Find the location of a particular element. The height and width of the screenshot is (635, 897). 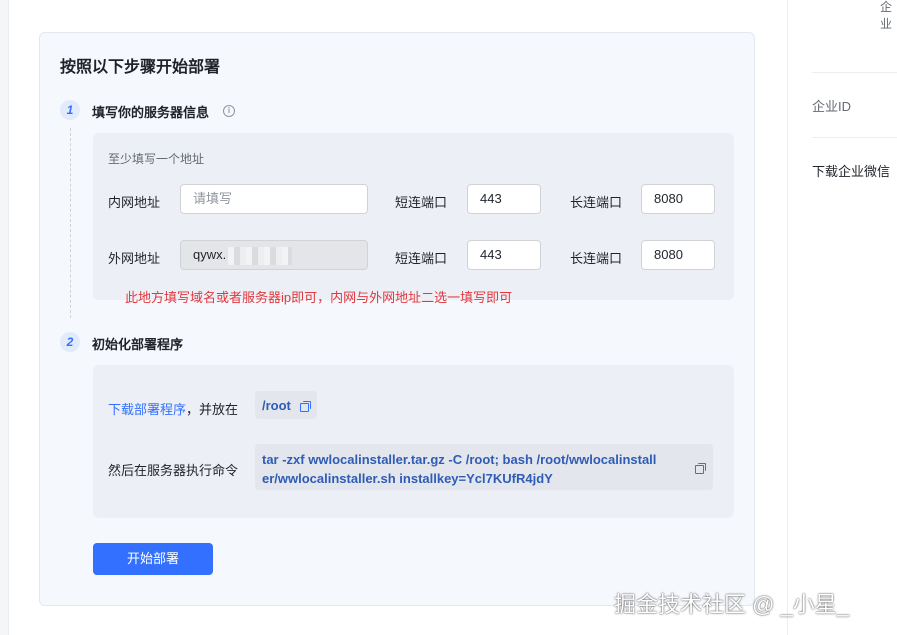

intranet-address-input: 请填写 is located at coordinates (274, 199).